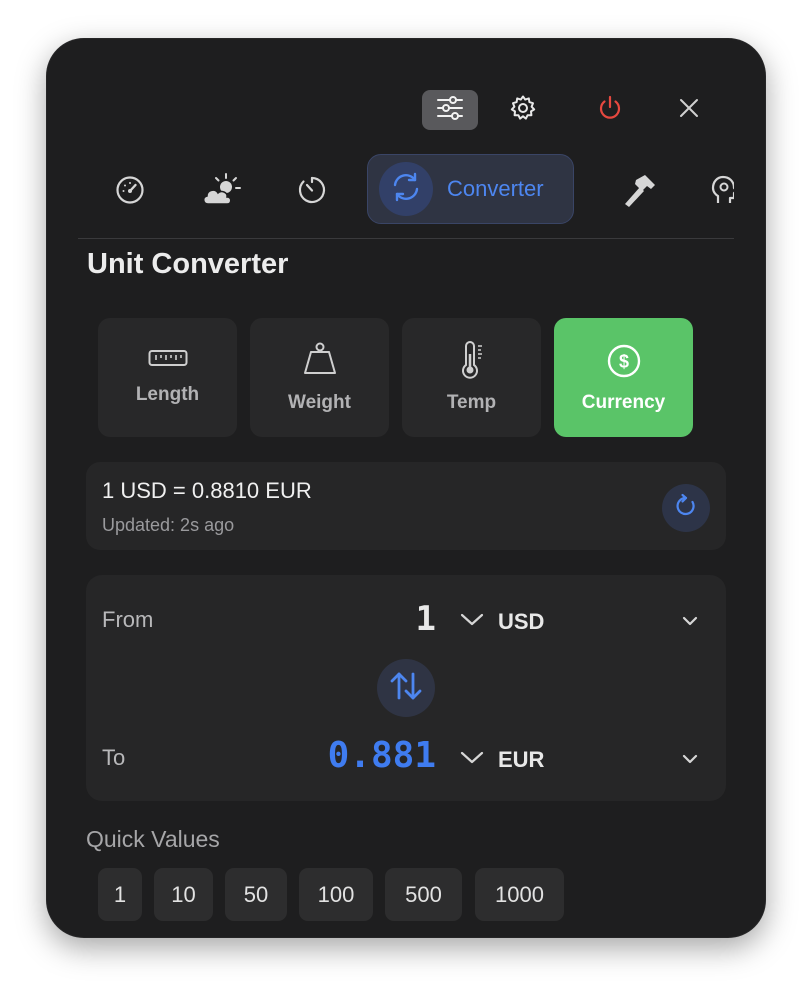 Image resolution: width=812 pixels, height=992 pixels. What do you see at coordinates (426, 619) in the screenshot?
I see `from-amount-input: 1` at bounding box center [426, 619].